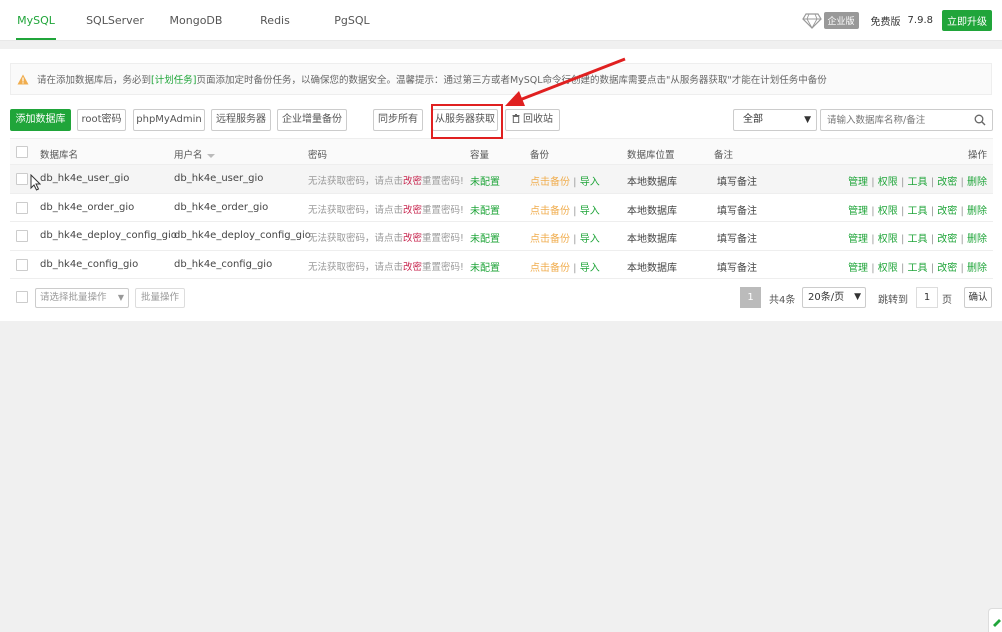 The height and width of the screenshot is (632, 1002). I want to click on version-label: 7.9.8, so click(920, 20).